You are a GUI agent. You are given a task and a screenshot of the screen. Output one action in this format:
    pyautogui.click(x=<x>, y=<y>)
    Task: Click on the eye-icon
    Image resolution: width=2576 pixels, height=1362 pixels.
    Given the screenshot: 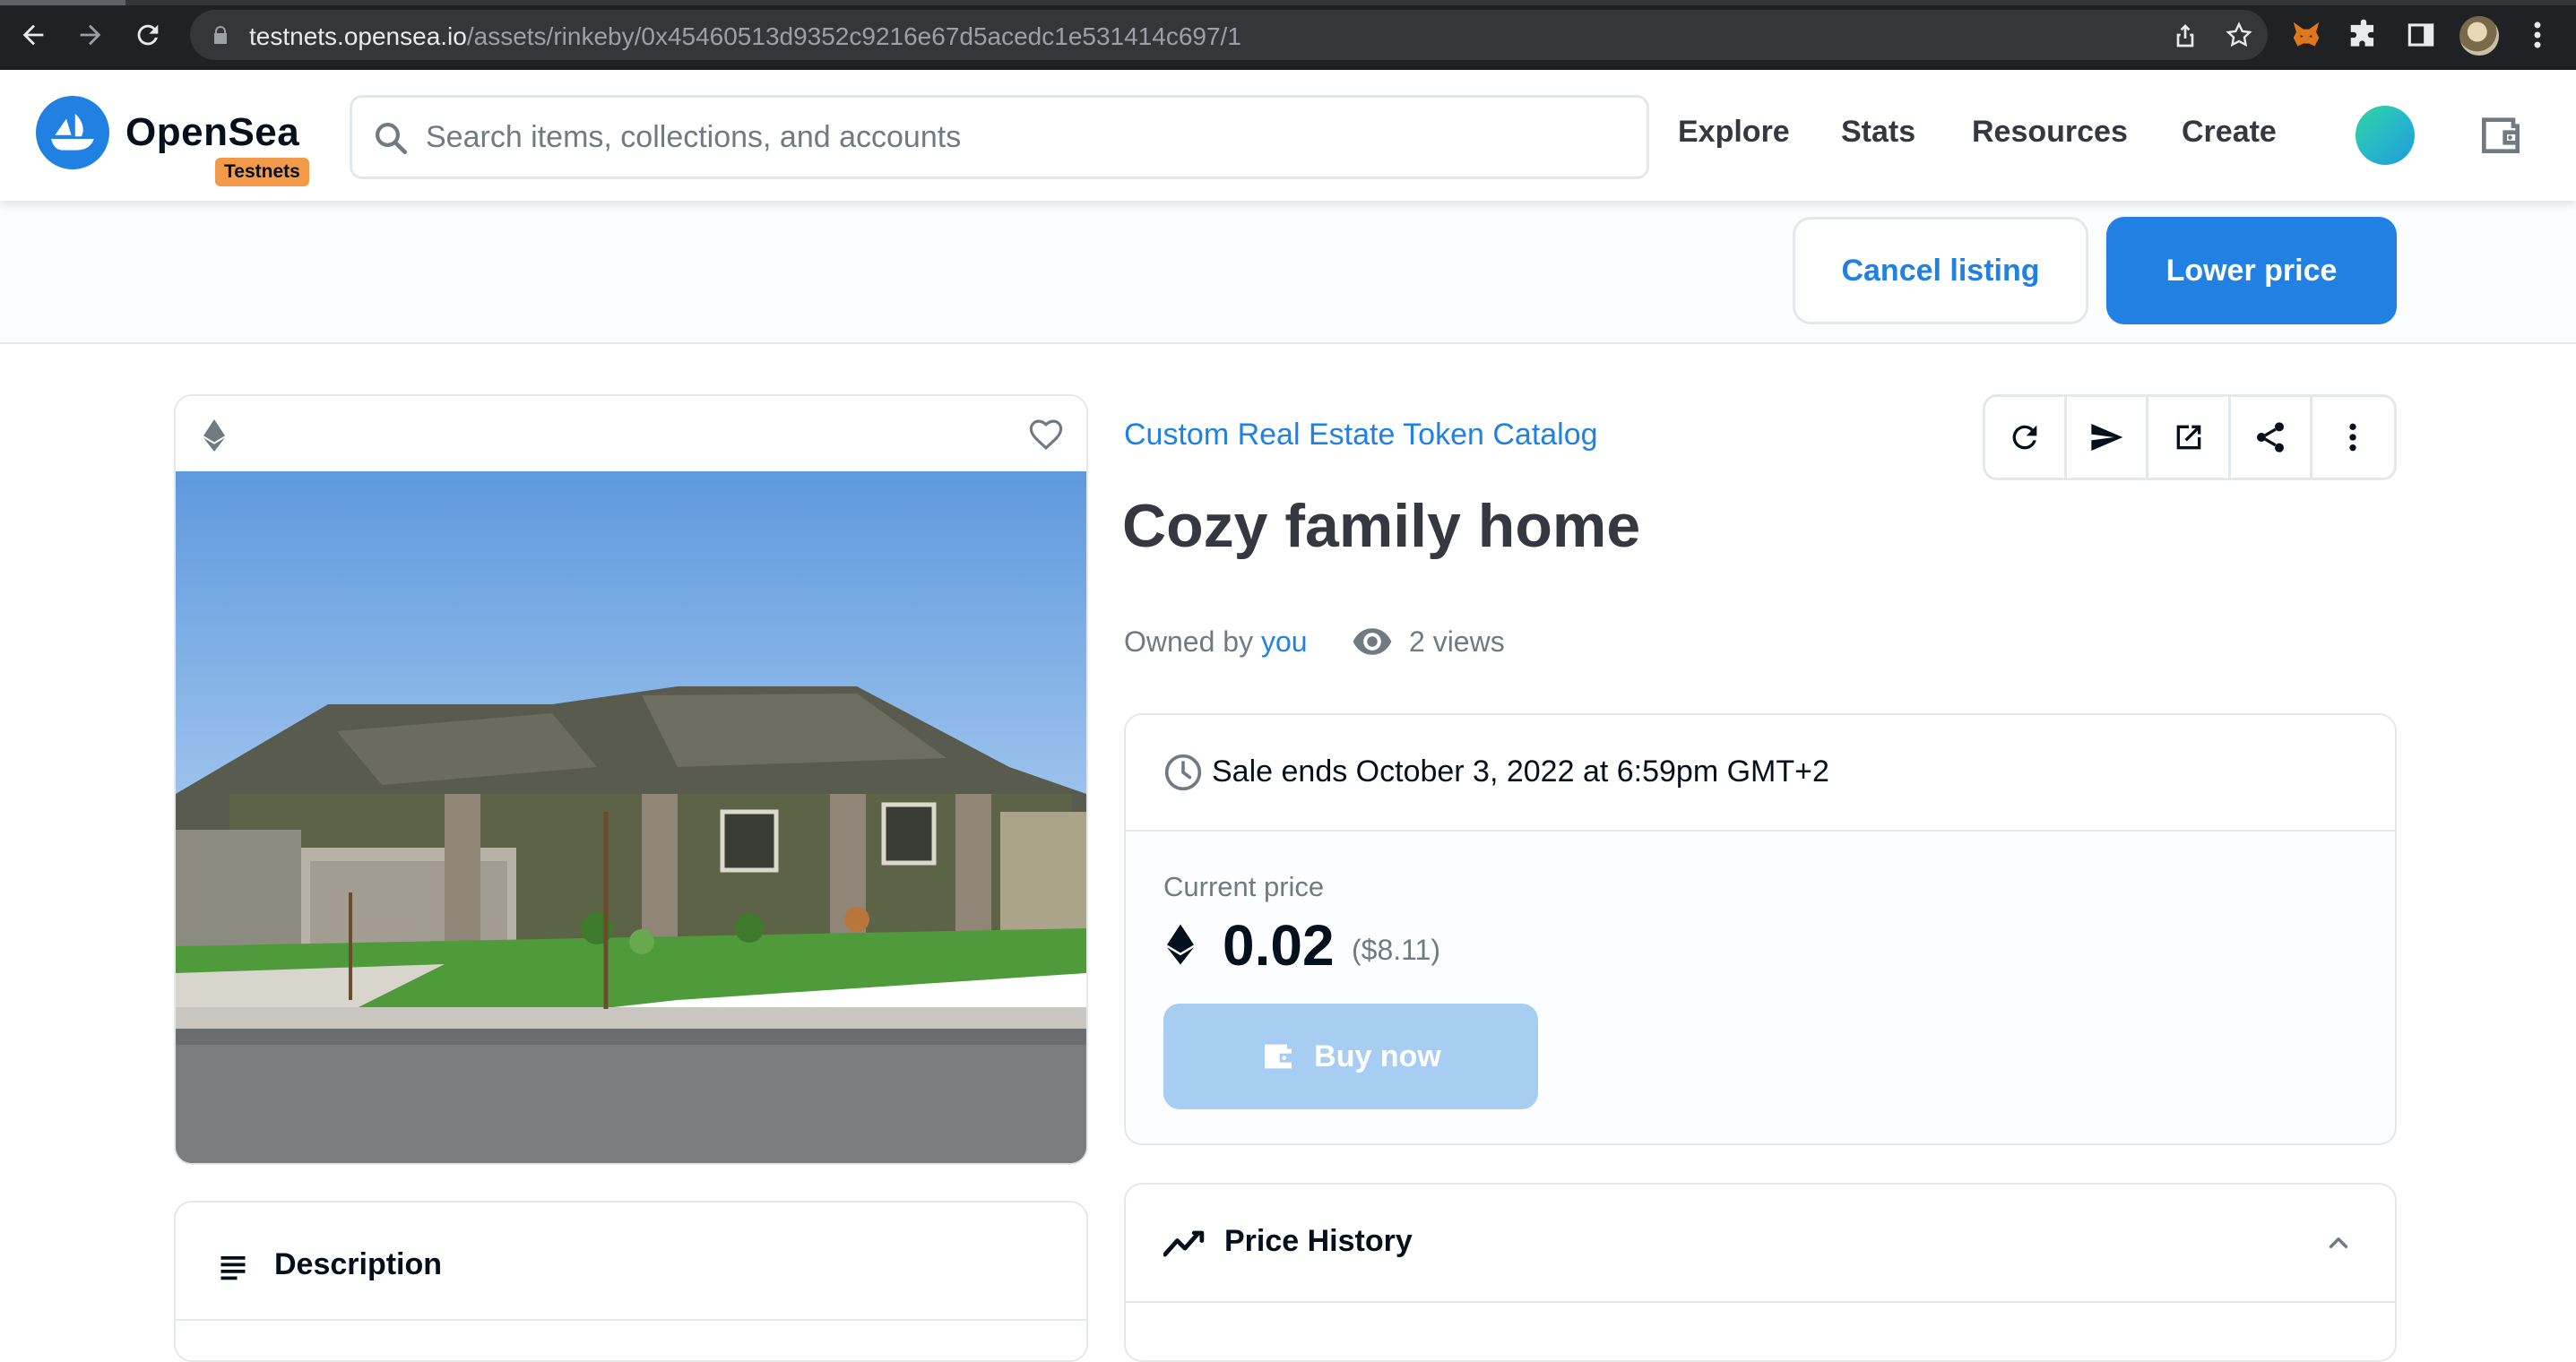 What is the action you would take?
    pyautogui.click(x=1372, y=641)
    